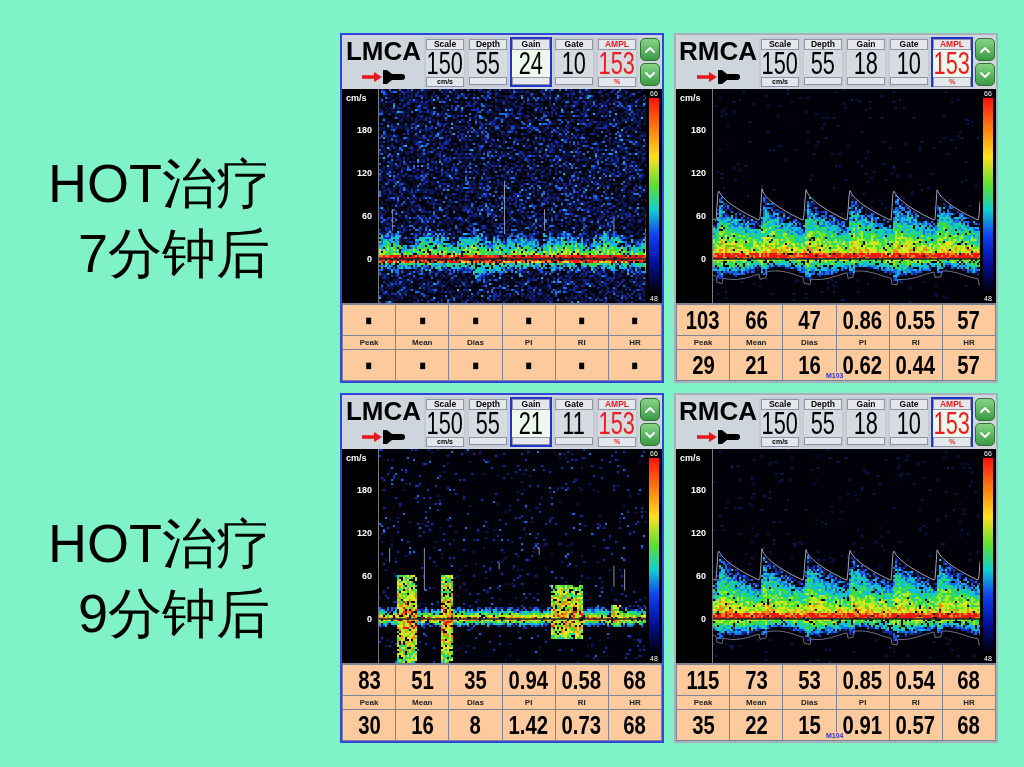 This screenshot has height=767, width=1024. What do you see at coordinates (617, 63) in the screenshot?
I see `setting-value: 153` at bounding box center [617, 63].